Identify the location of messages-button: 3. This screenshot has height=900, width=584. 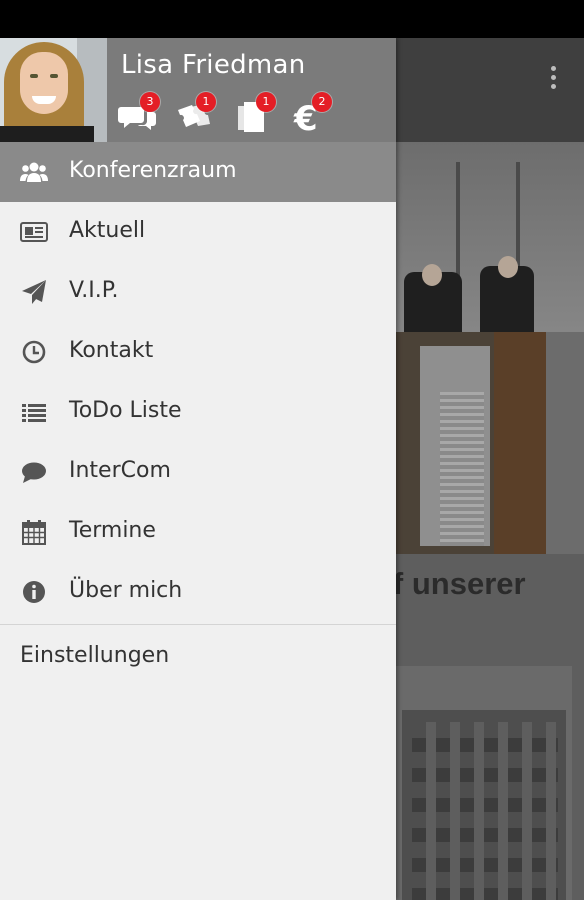
(140, 115).